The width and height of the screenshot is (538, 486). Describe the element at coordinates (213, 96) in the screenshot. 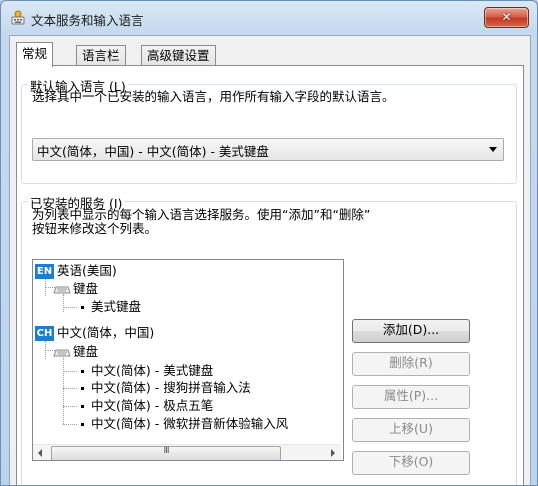

I see `default-language-description: 选择其中一个已安装的输入语言，用作所有输入字段的默认语言。` at that location.